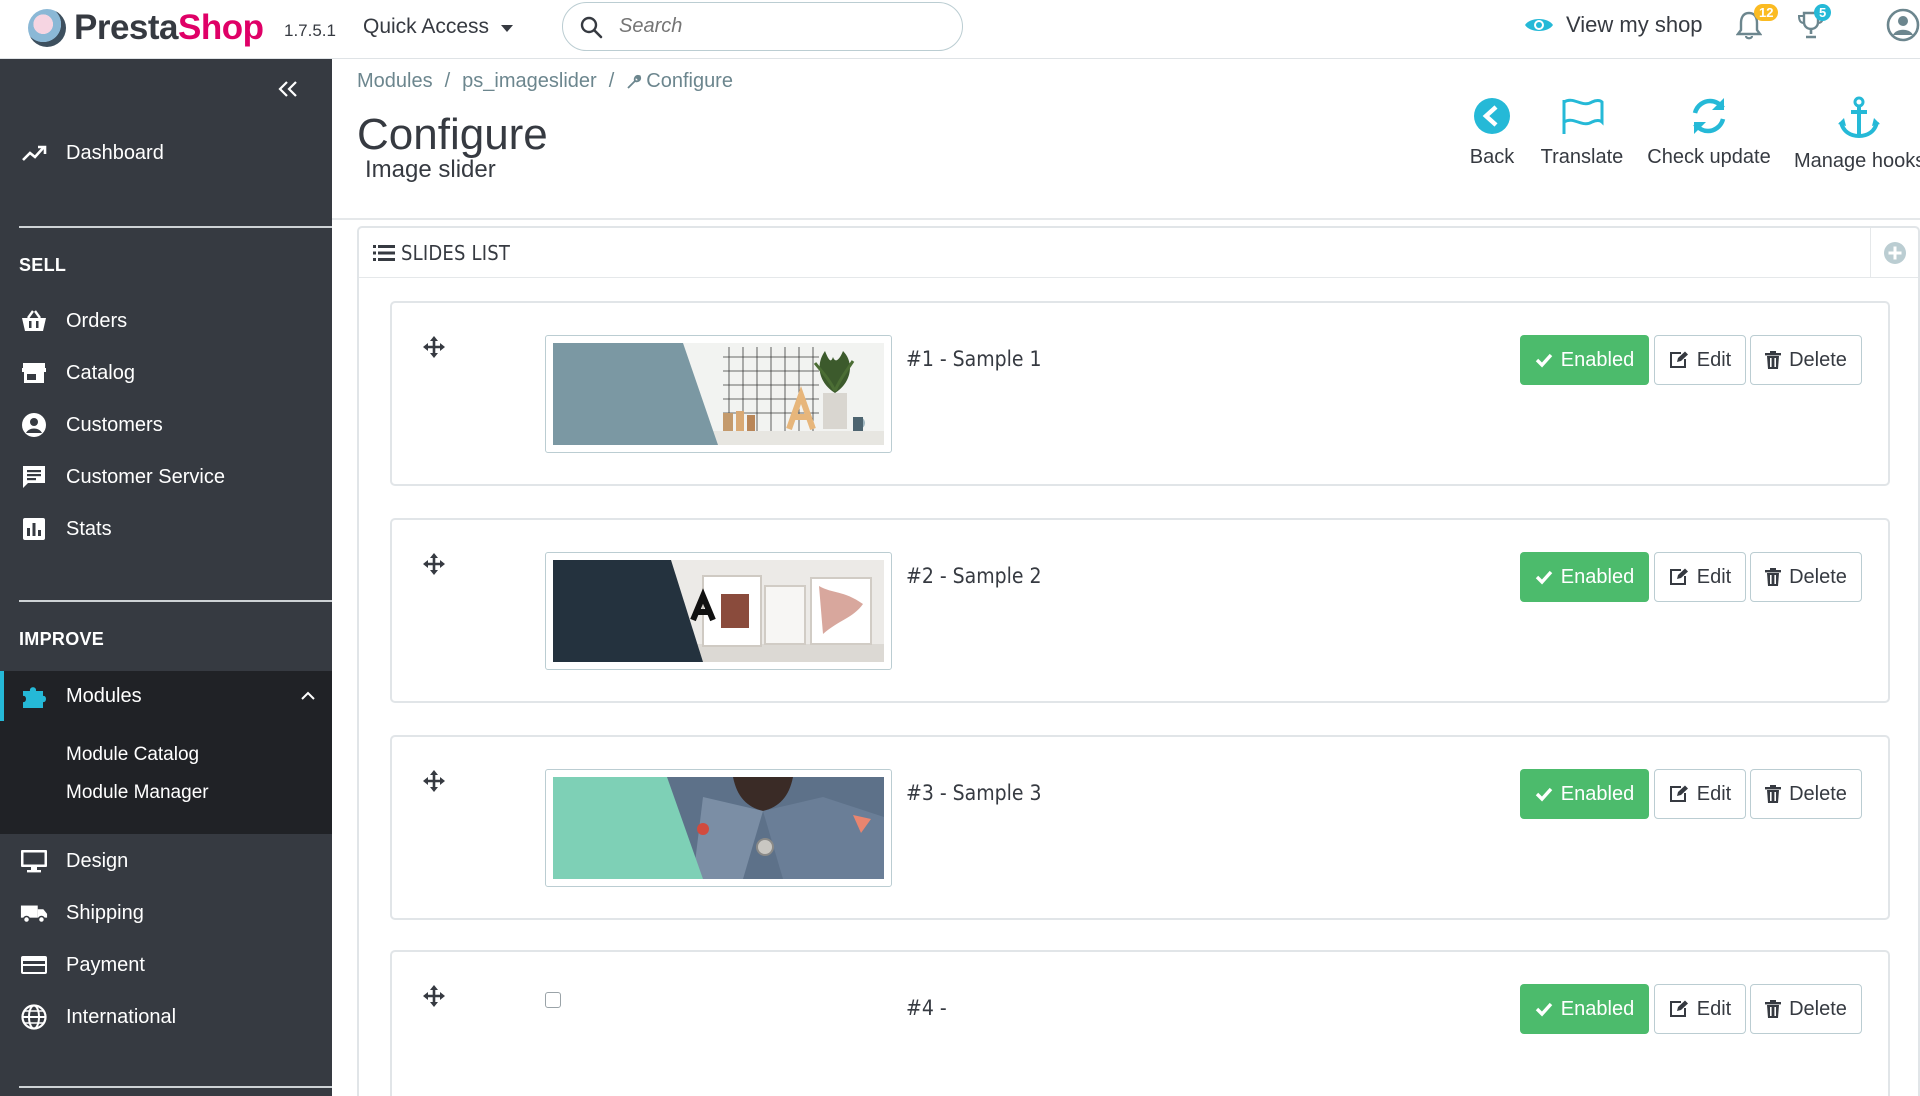 The image size is (1920, 1096). I want to click on notifications-badge: 12, so click(1766, 12).